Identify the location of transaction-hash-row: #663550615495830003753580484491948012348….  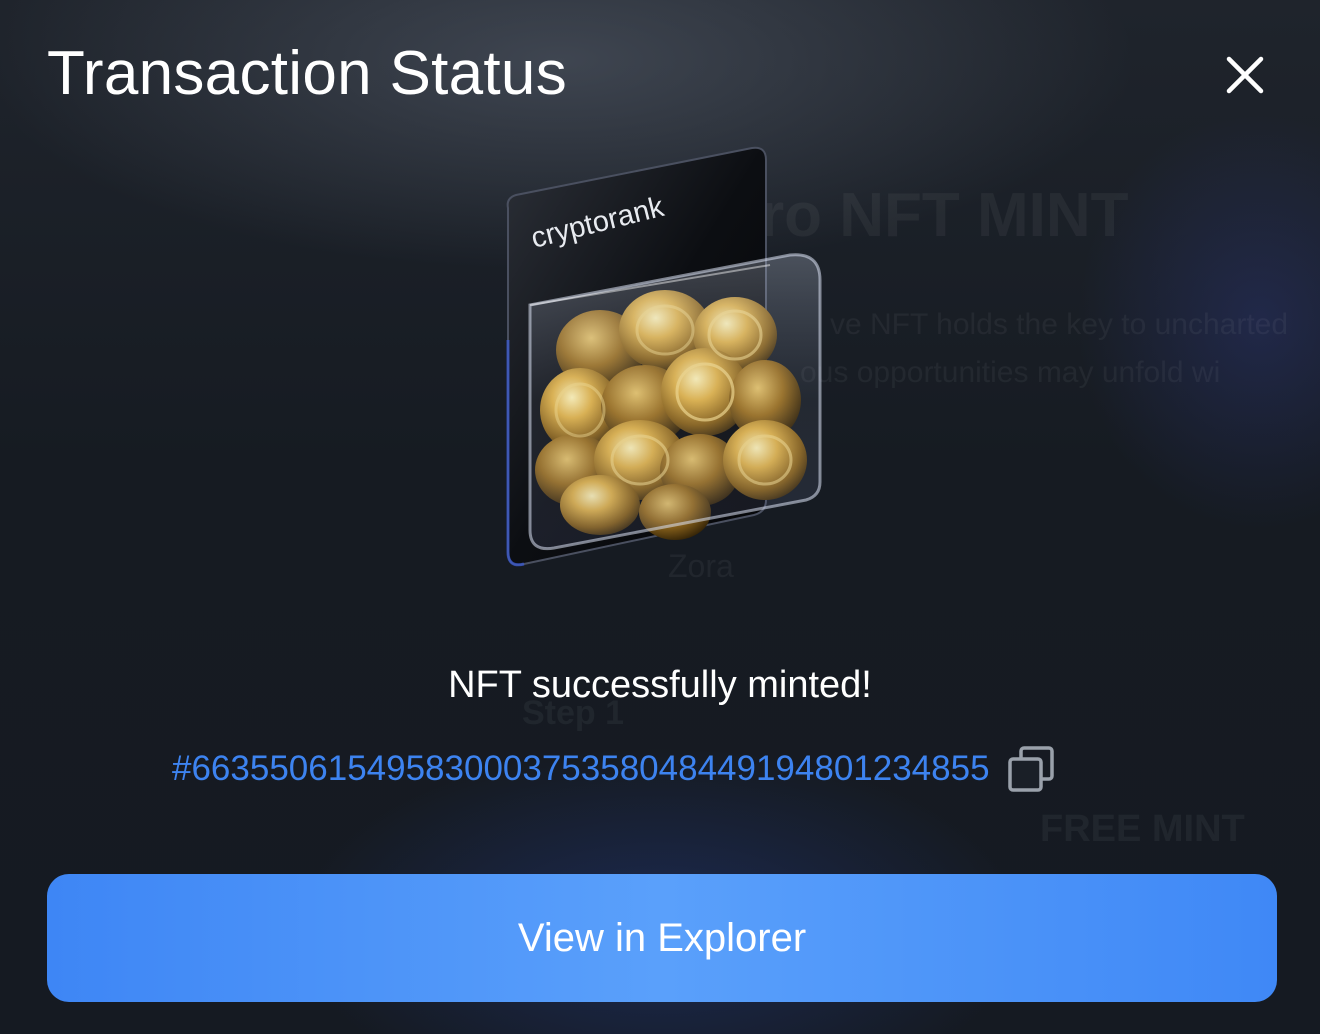
(614, 769).